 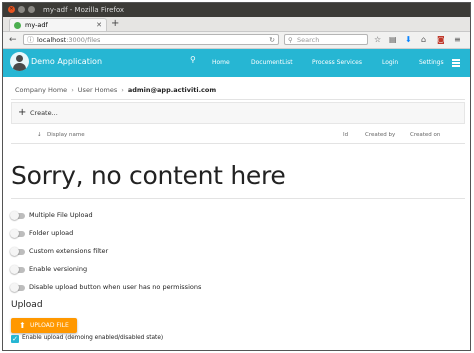 I want to click on enable-upload-checkbox: ✓, so click(x=15, y=339).